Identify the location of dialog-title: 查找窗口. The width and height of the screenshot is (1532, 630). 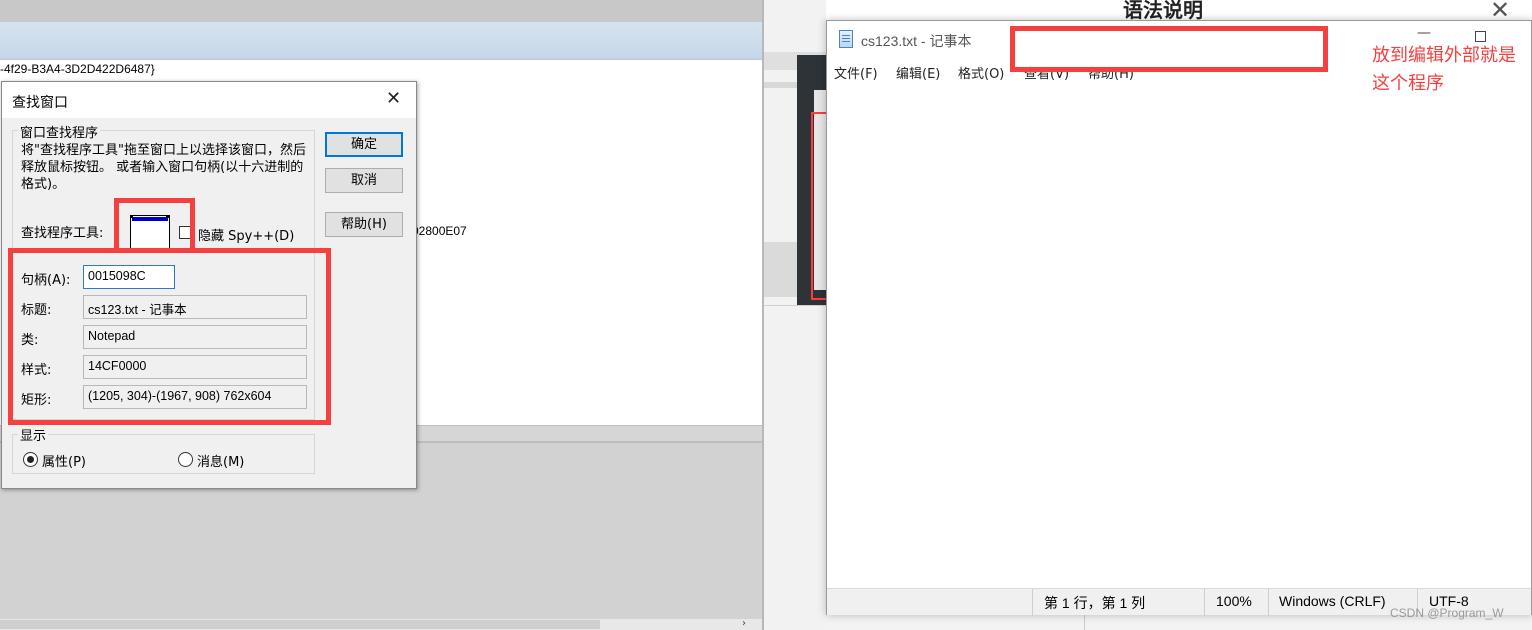
(40, 103).